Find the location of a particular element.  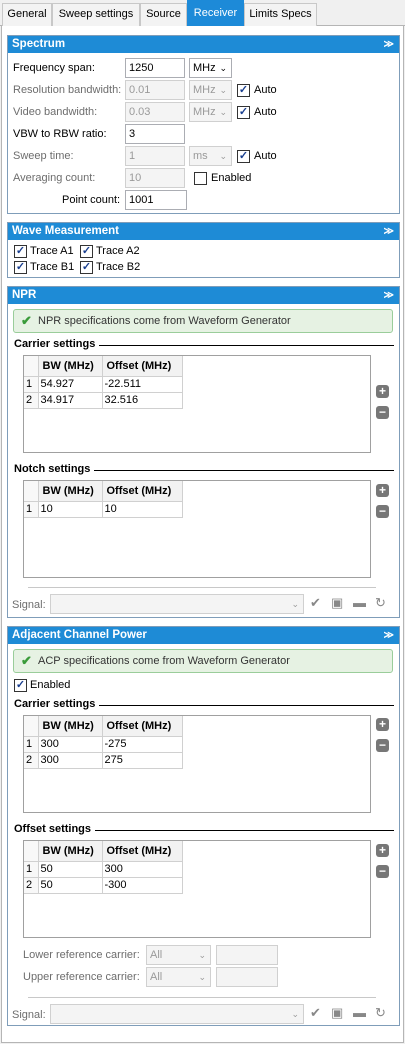

acp-header: Adjacent Channel Power ≫ is located at coordinates (203, 635).